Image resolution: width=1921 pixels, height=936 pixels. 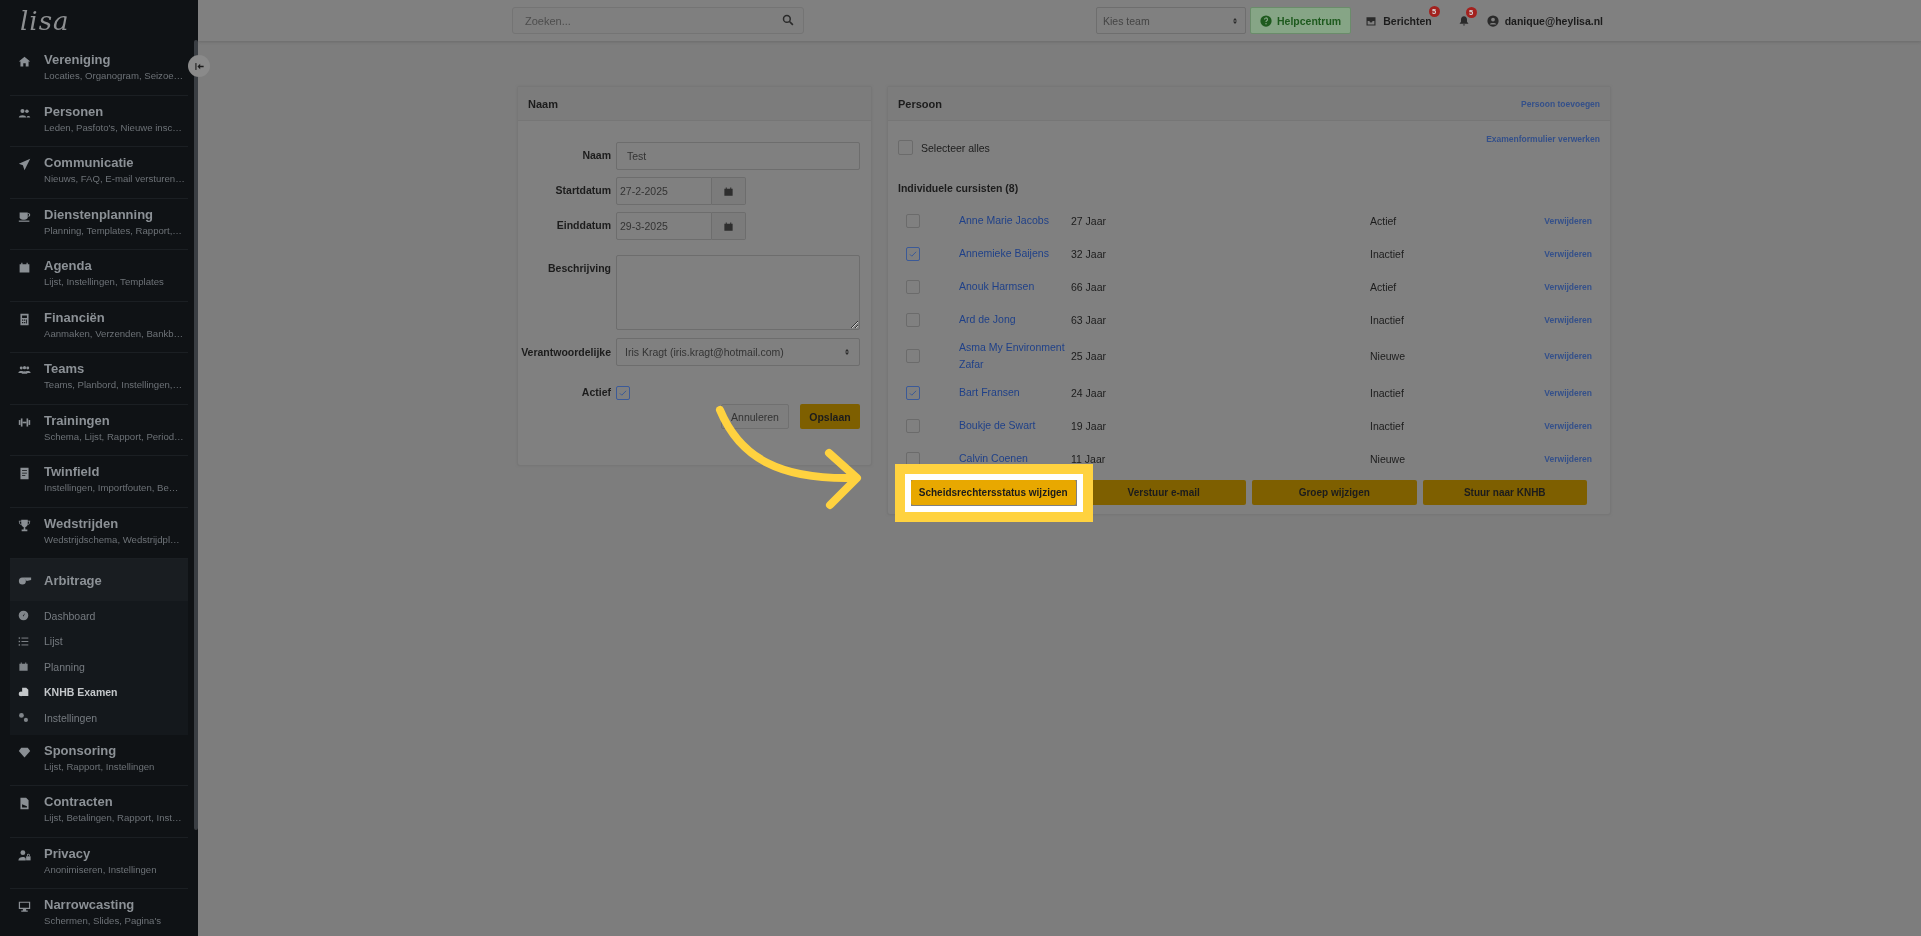 What do you see at coordinates (1463, 20) in the screenshot?
I see `notifications-button` at bounding box center [1463, 20].